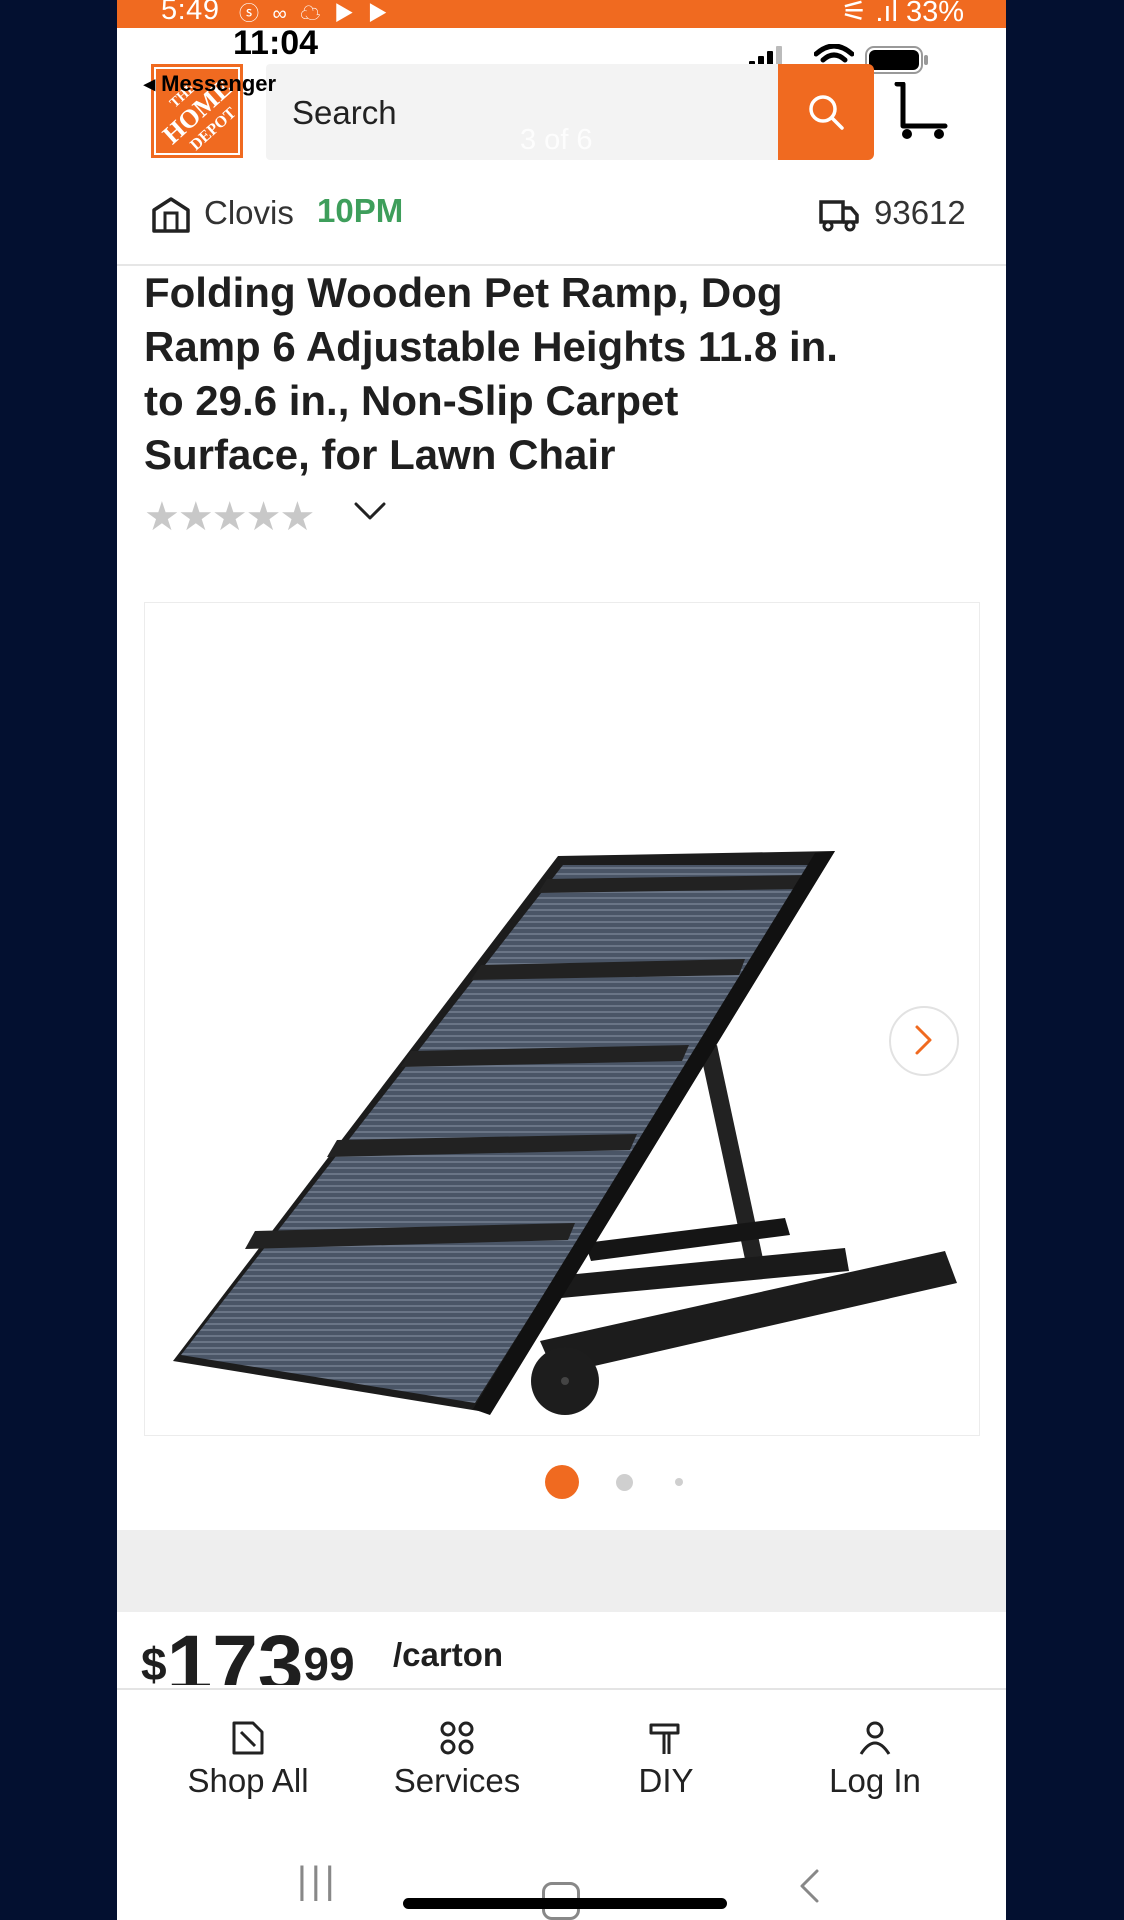 The width and height of the screenshot is (1124, 1920). What do you see at coordinates (154, 1661) in the screenshot?
I see `price-currency: $` at bounding box center [154, 1661].